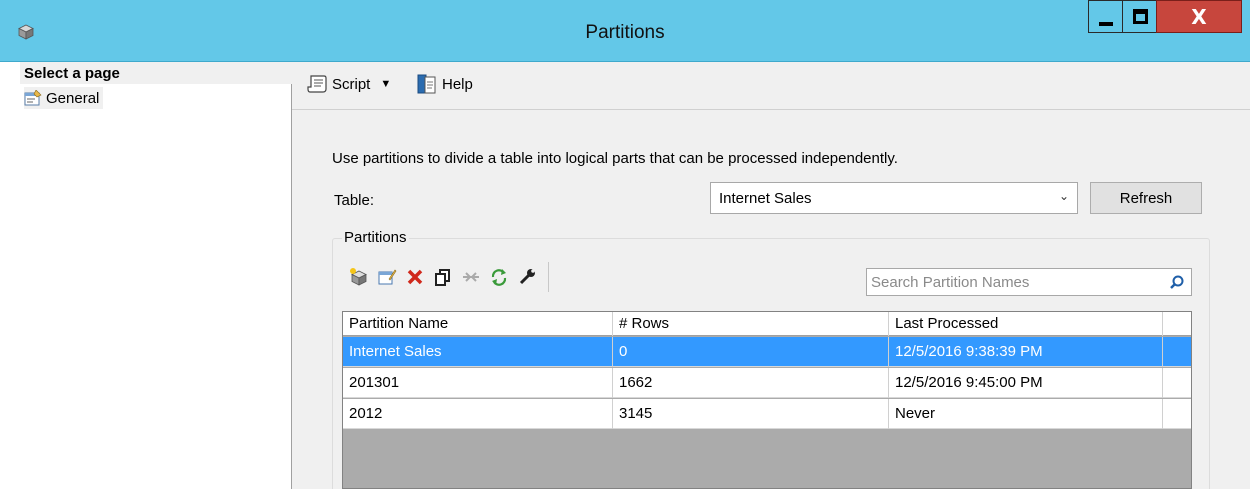 The height and width of the screenshot is (489, 1250). I want to click on rows-cell: 0, so click(751, 352).